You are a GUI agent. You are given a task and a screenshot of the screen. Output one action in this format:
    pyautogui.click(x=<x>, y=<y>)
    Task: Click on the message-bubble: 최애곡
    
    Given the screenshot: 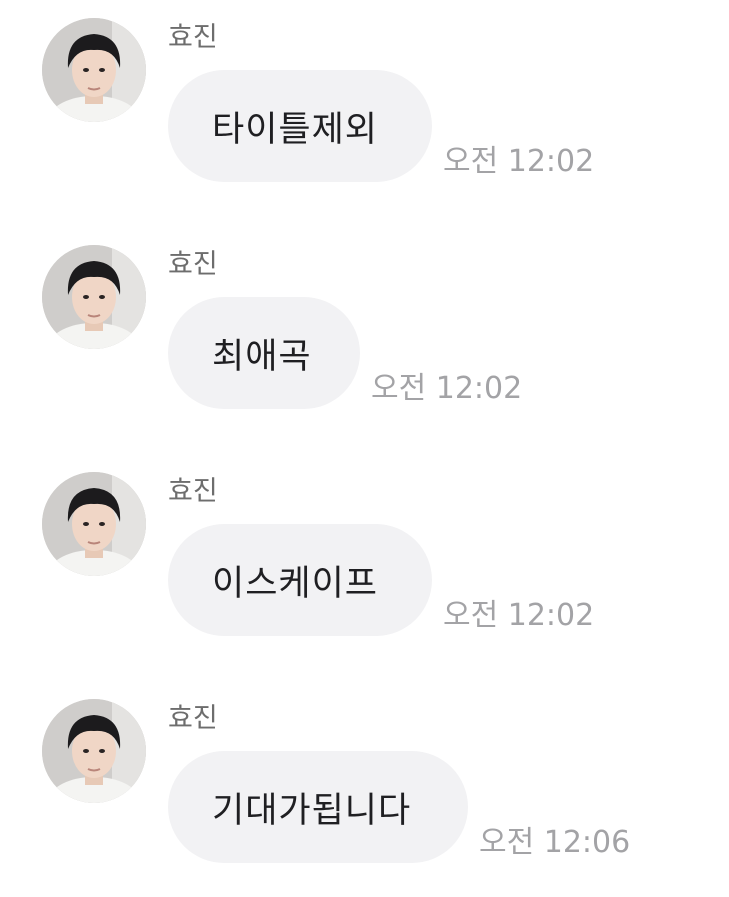 What is the action you would take?
    pyautogui.click(x=264, y=353)
    